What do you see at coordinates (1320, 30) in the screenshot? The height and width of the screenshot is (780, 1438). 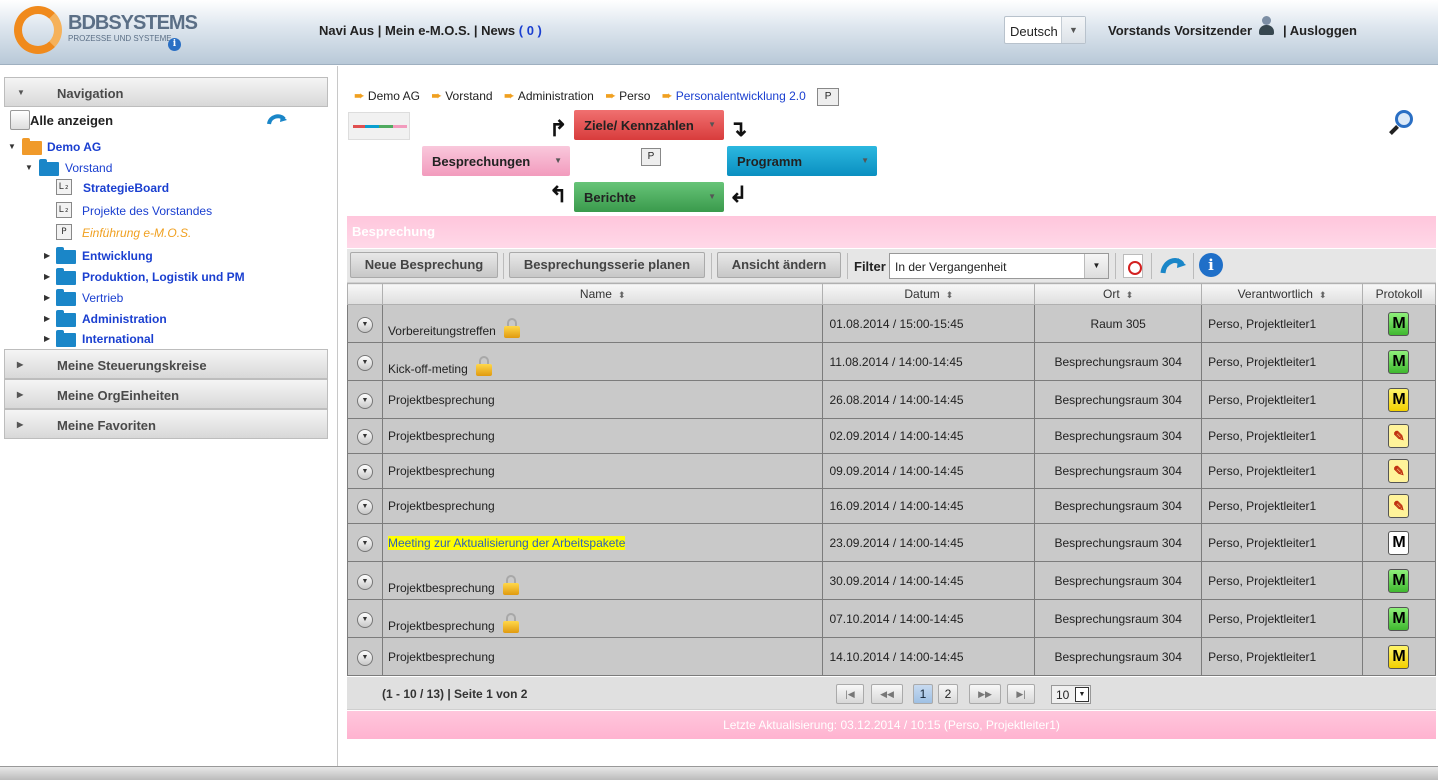 I see `logout-link: | Ausloggen` at bounding box center [1320, 30].